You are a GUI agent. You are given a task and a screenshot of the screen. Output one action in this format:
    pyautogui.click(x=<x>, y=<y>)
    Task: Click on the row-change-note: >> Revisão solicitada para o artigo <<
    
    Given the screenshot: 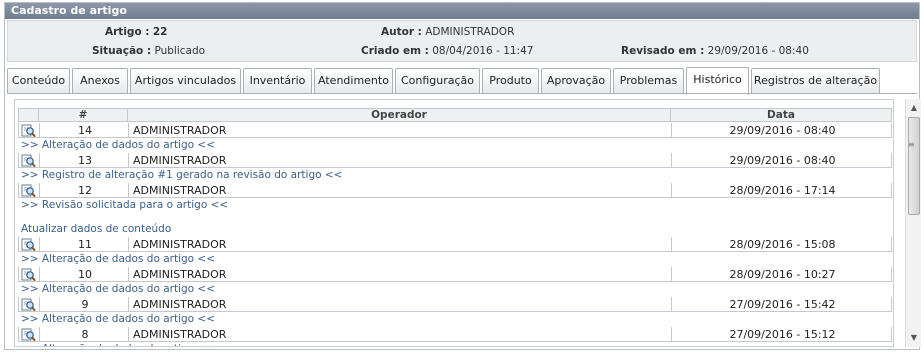 What is the action you would take?
    pyautogui.click(x=125, y=205)
    